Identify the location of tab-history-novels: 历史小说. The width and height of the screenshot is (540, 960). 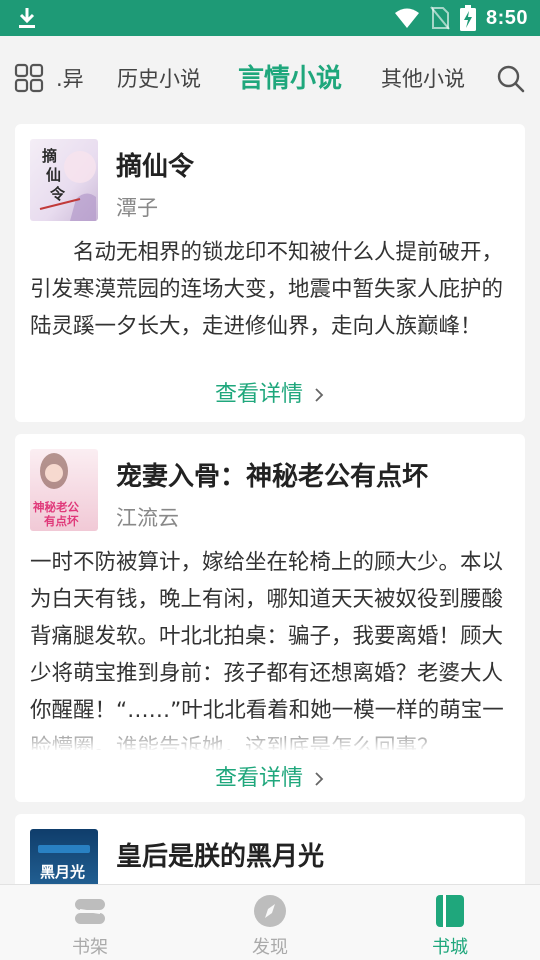
(159, 79).